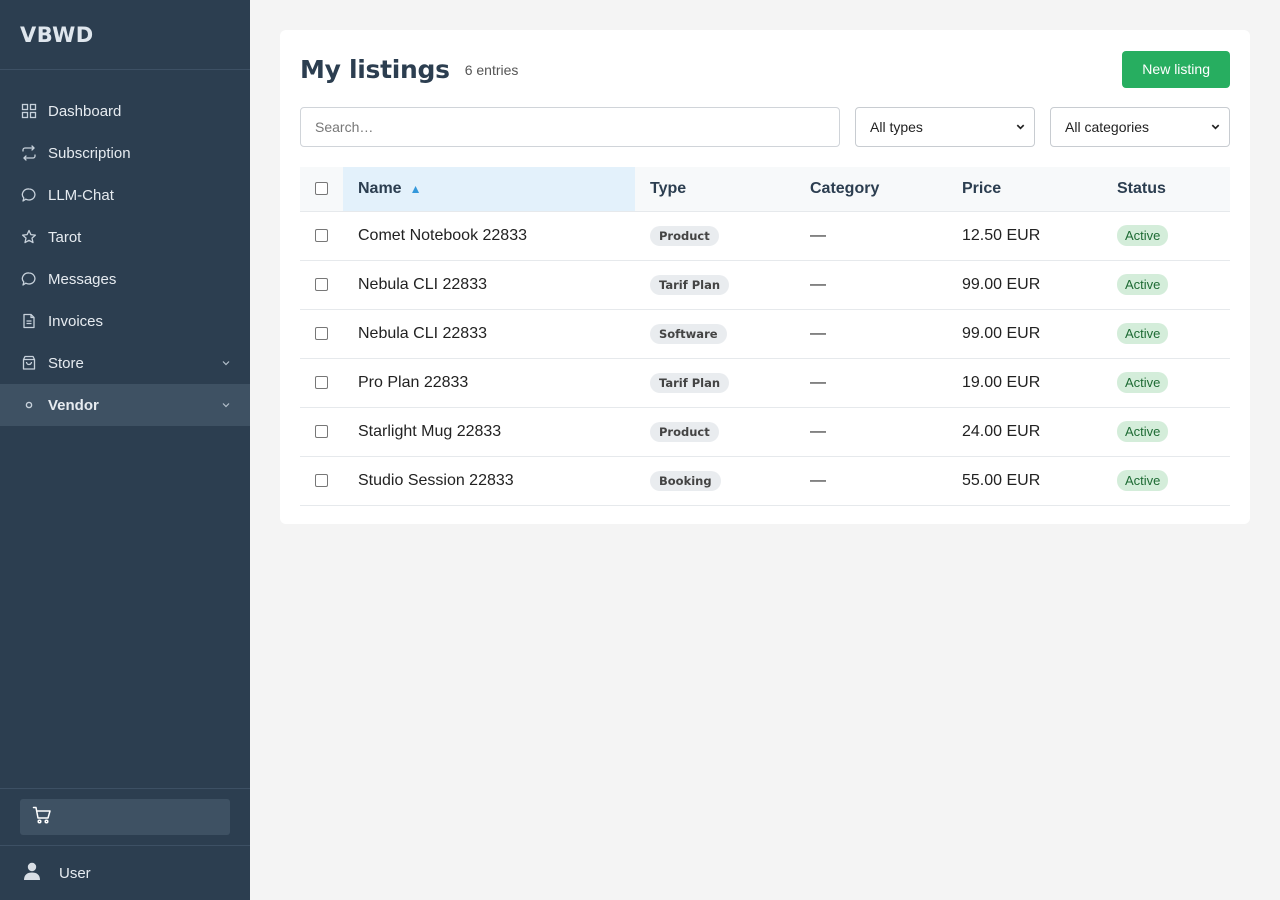 The image size is (1280, 900). Describe the element at coordinates (82, 279) in the screenshot. I see `sidebar-item-label: Messages` at that location.